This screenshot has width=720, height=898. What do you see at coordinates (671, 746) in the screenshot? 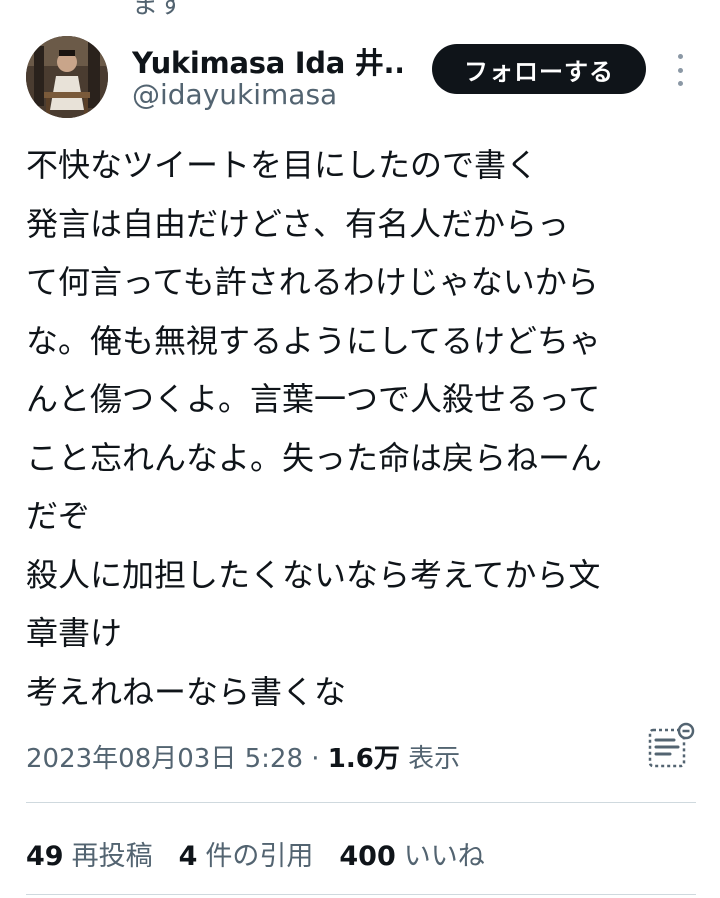
I see `analytics-icon` at bounding box center [671, 746].